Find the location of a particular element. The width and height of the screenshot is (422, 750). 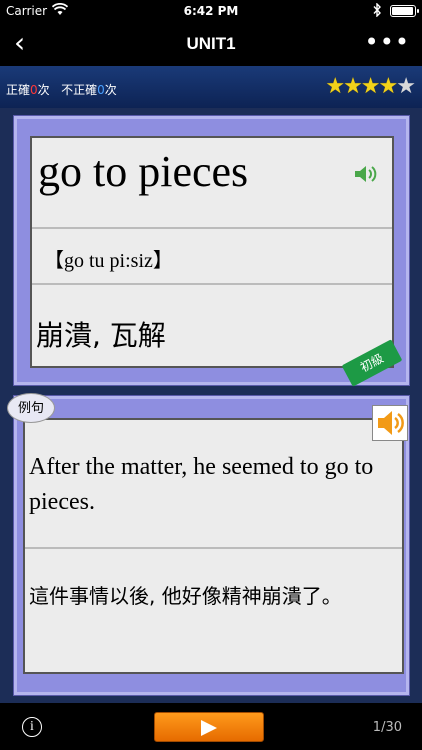

nav-bar: ‹ UNIT1 ••• is located at coordinates (211, 44).